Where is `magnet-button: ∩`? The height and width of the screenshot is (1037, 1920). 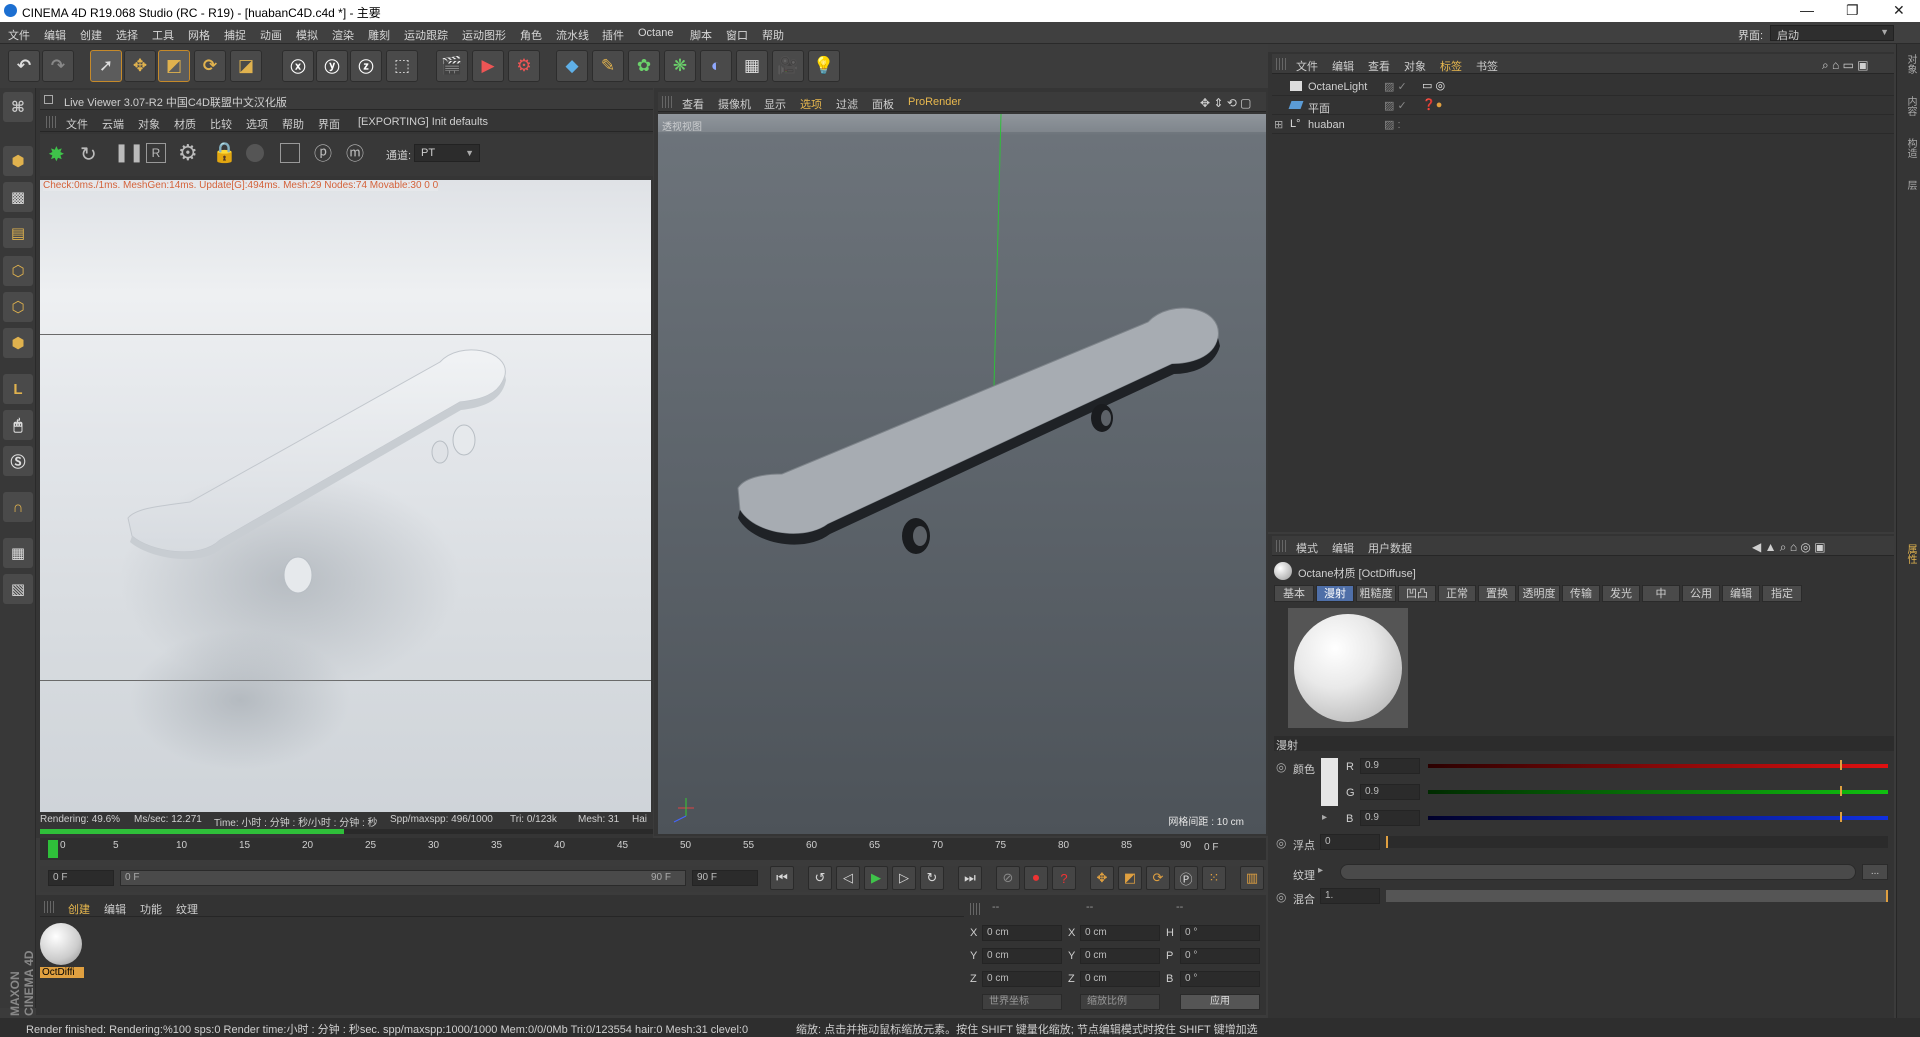 magnet-button: ∩ is located at coordinates (18, 507).